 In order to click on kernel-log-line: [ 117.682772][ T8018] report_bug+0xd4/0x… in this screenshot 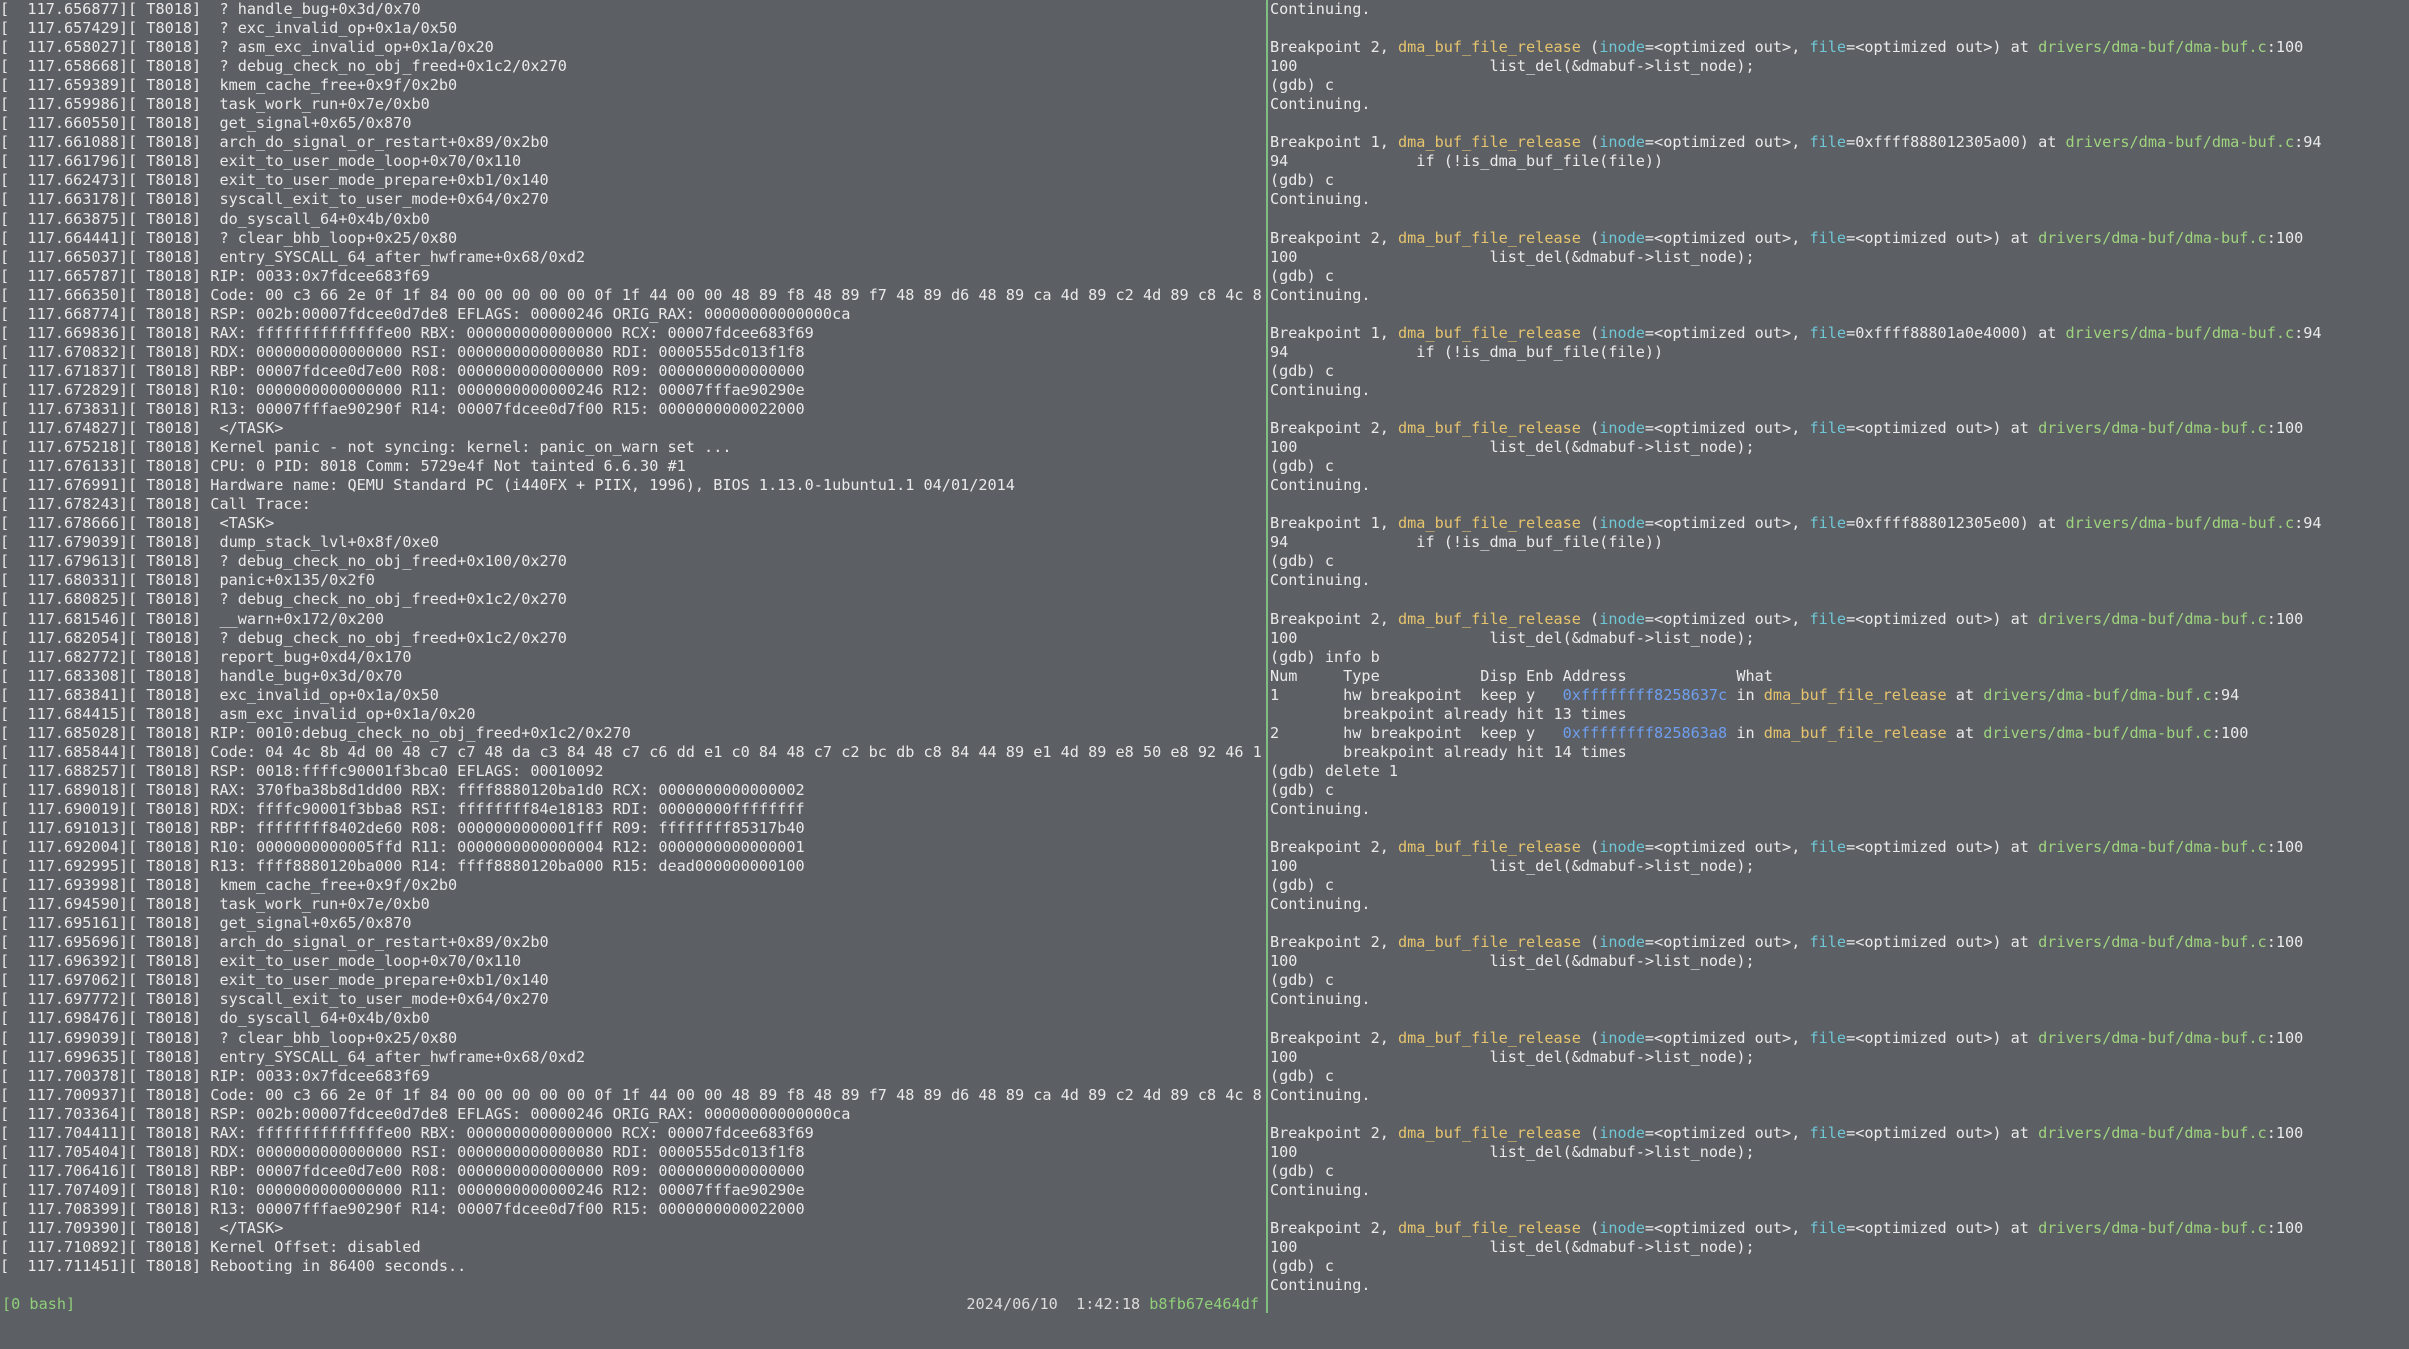, I will do `click(206, 656)`.